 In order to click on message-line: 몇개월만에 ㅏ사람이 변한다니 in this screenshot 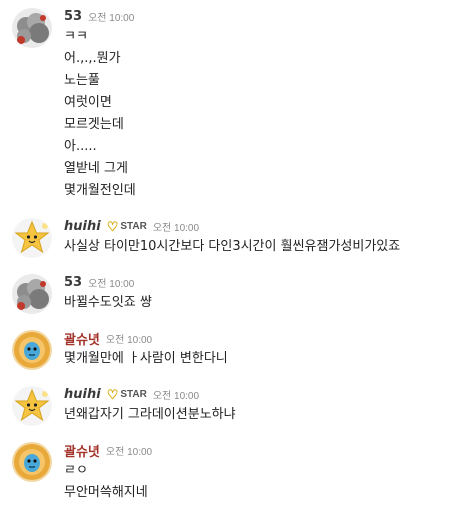, I will do `click(146, 358)`.